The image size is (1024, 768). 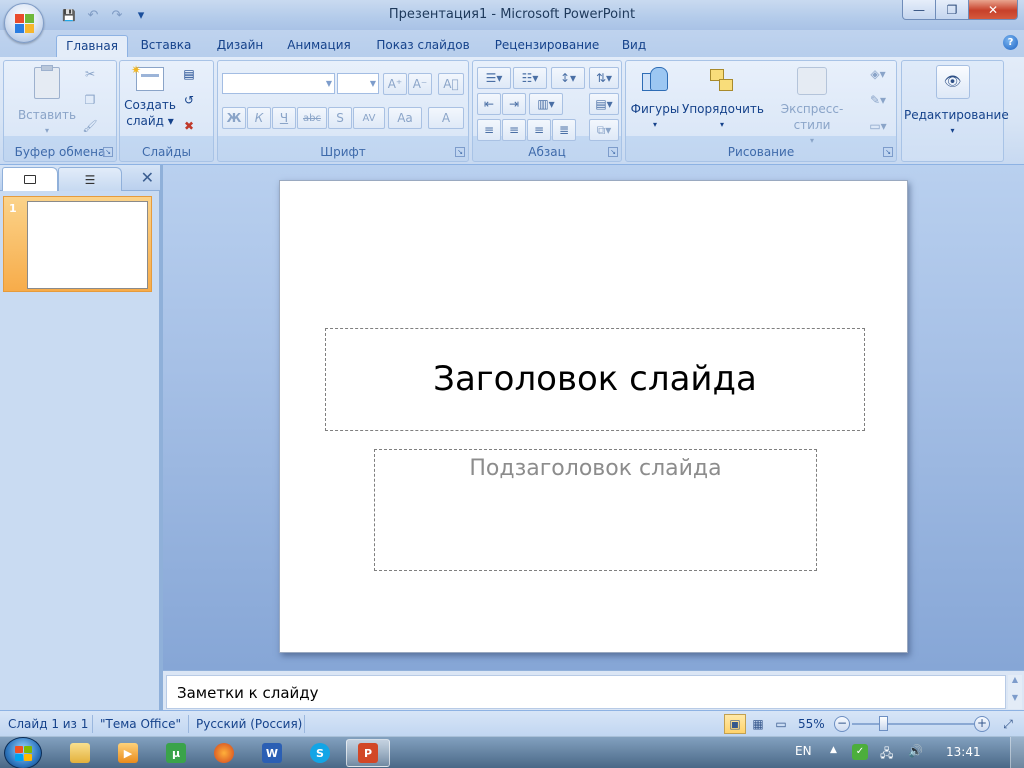 I want to click on normal-view-button: ▣, so click(x=735, y=724).